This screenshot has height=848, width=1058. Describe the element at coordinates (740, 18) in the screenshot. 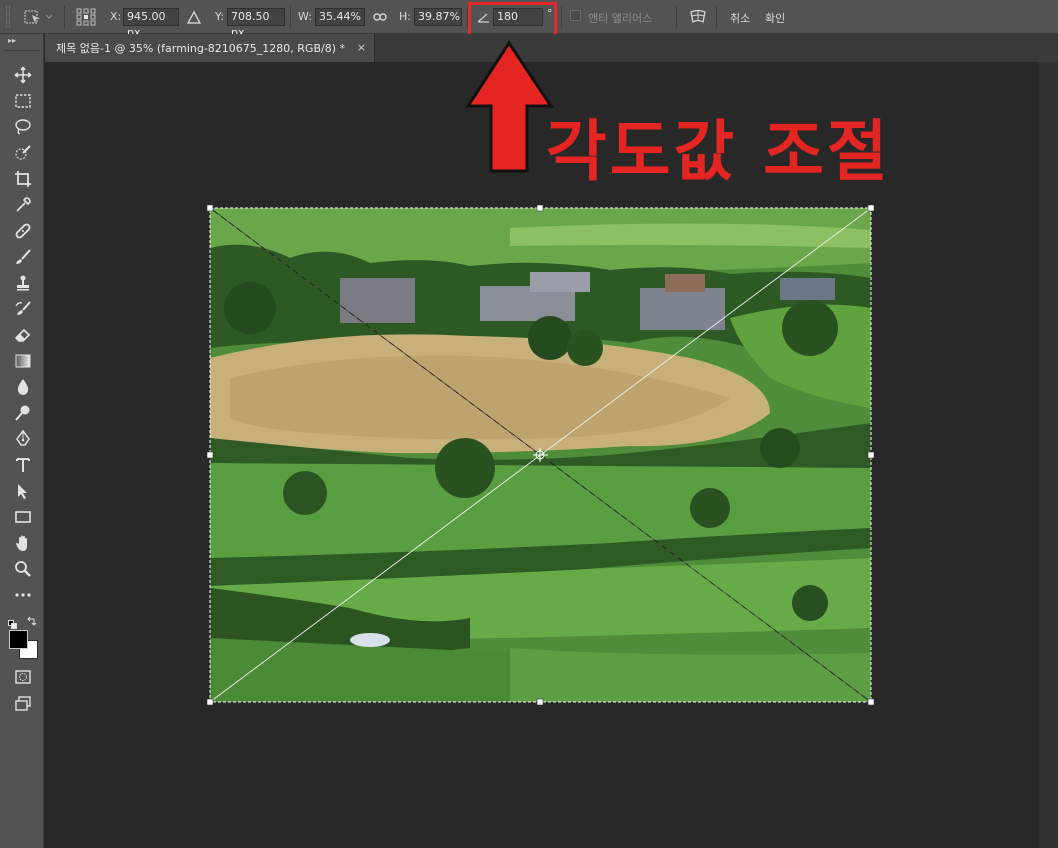

I see `cancel-transform-button: 취소` at that location.